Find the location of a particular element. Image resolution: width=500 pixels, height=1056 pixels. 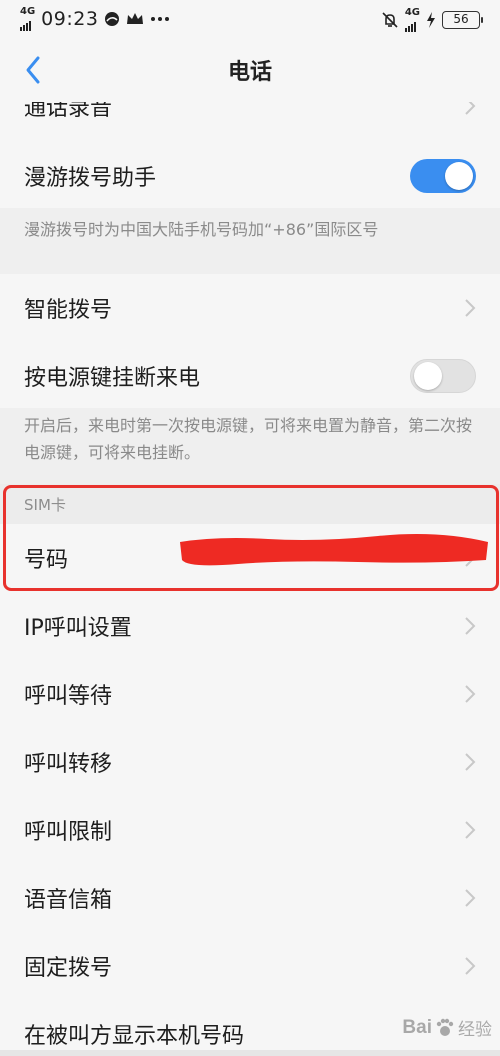

nav-bar: 电话 is located at coordinates (250, 70).